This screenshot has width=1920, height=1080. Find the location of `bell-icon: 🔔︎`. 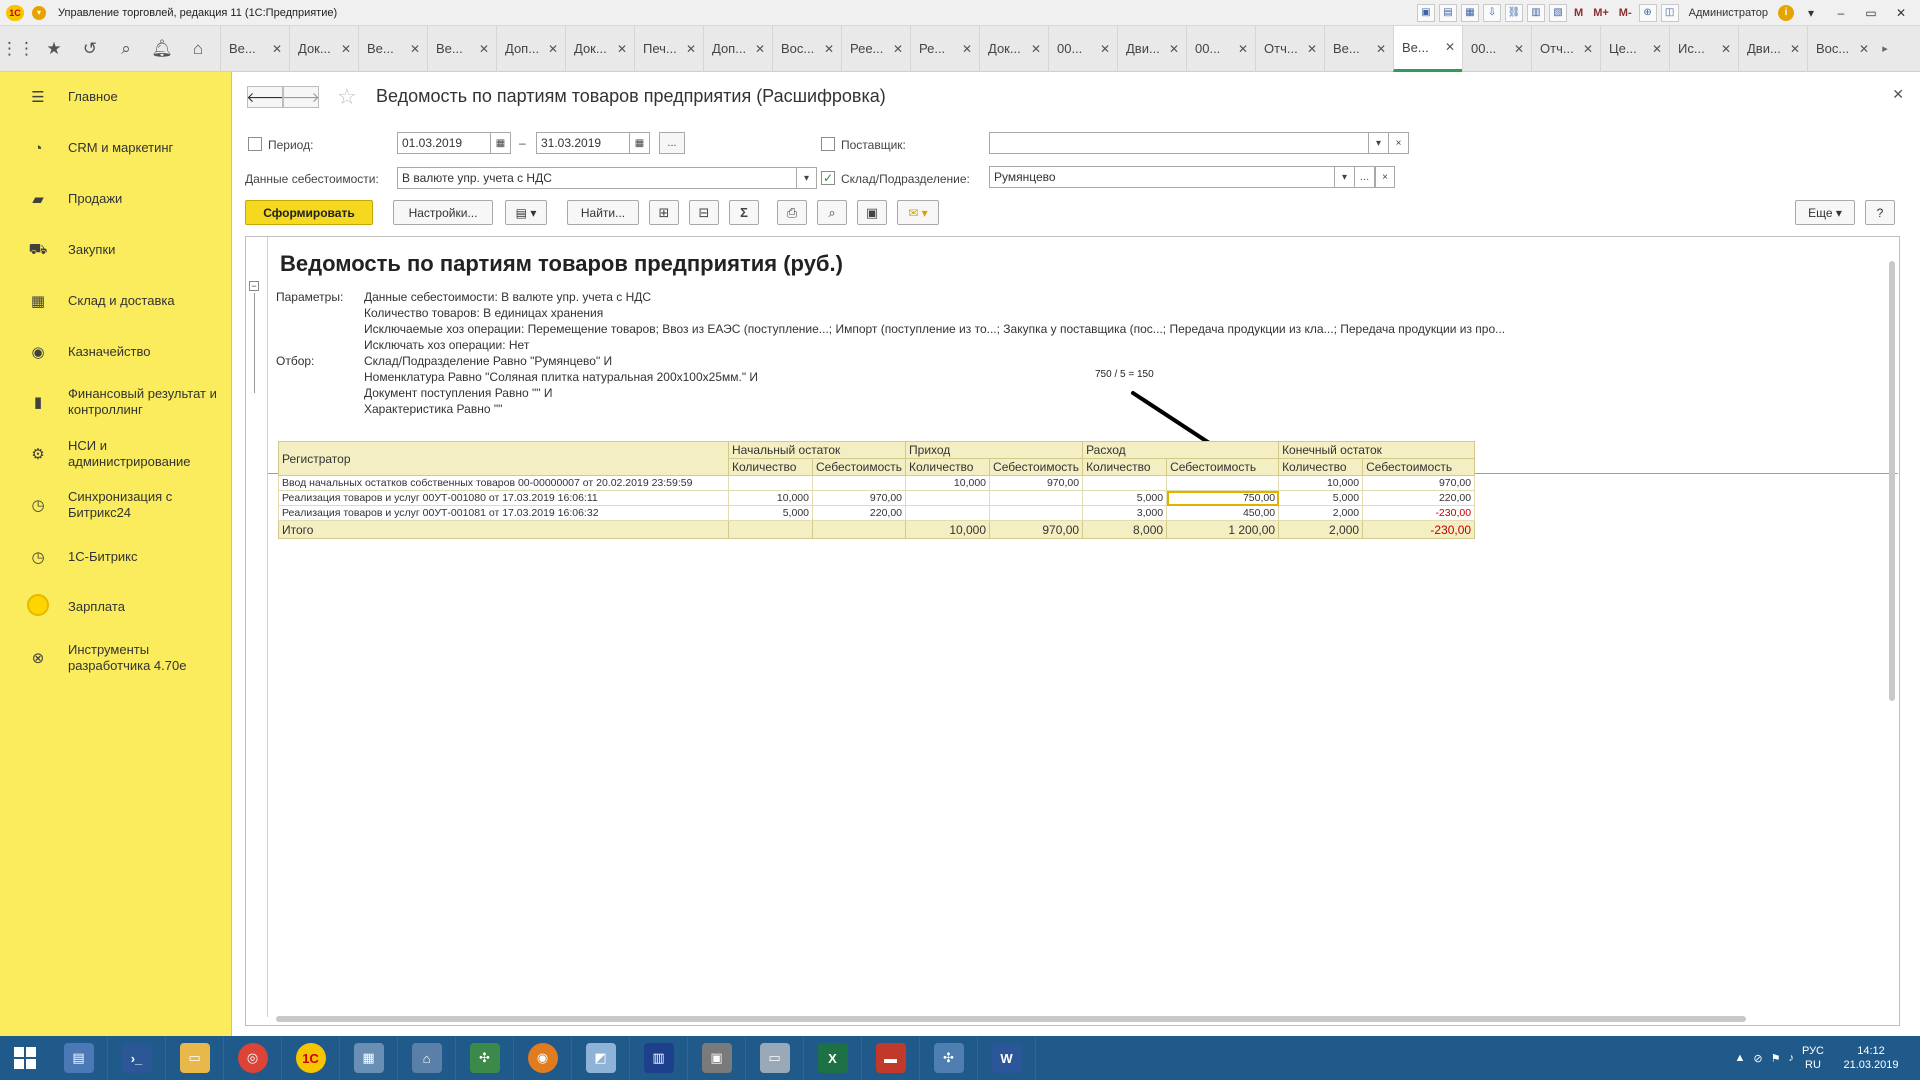

bell-icon: 🔔︎ is located at coordinates (162, 49).